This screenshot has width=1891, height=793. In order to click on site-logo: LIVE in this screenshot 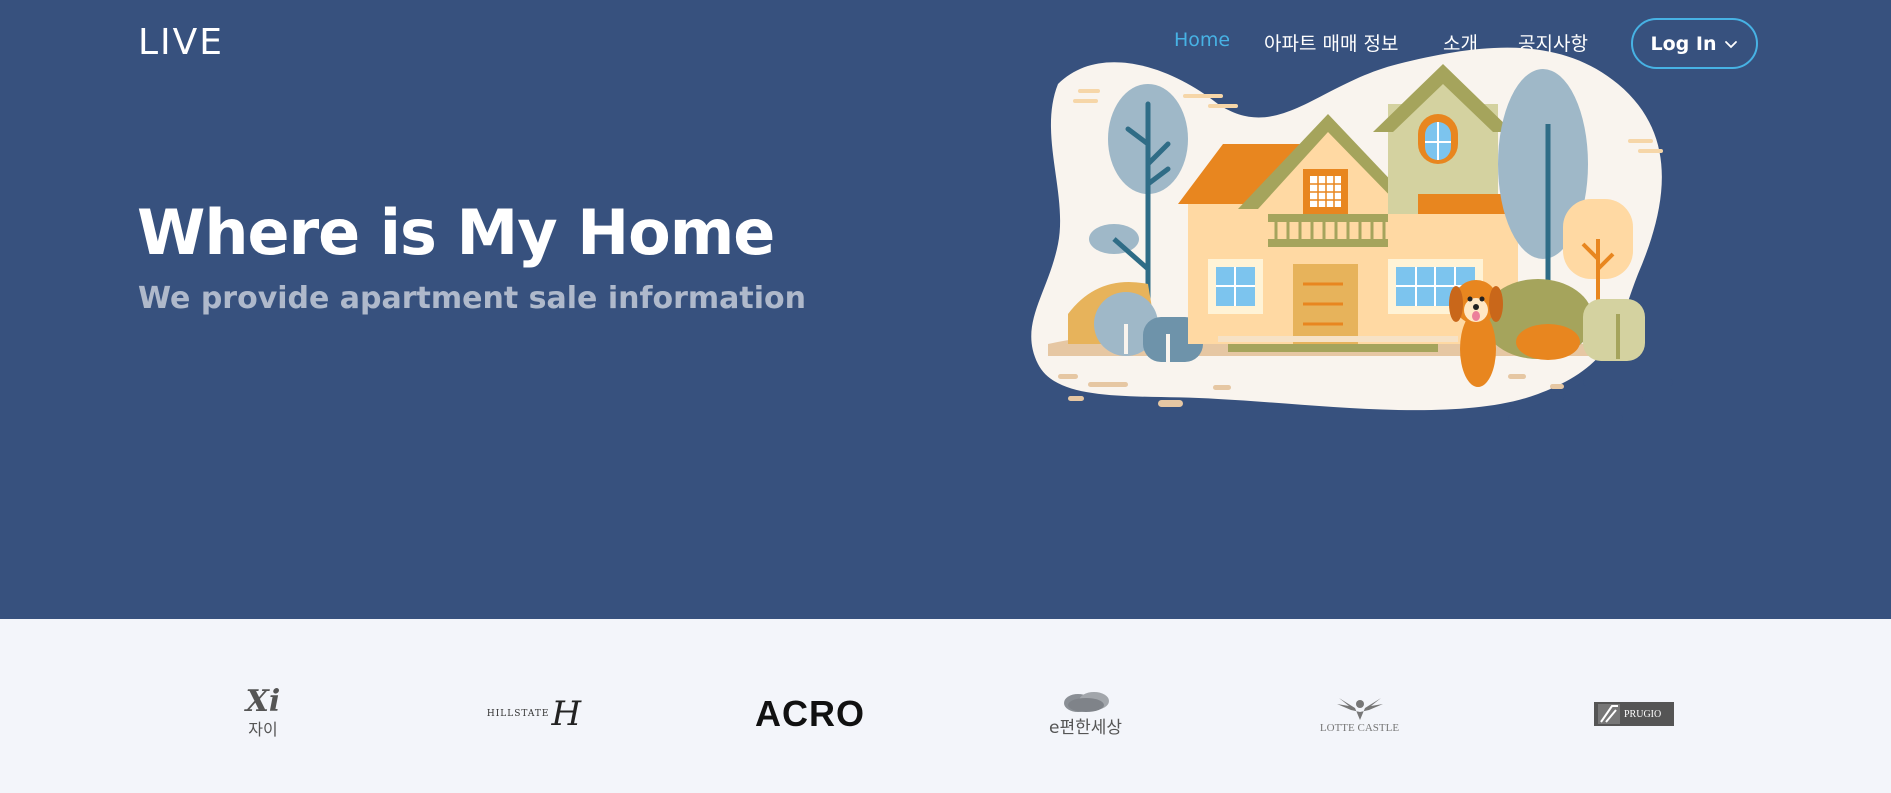, I will do `click(181, 42)`.